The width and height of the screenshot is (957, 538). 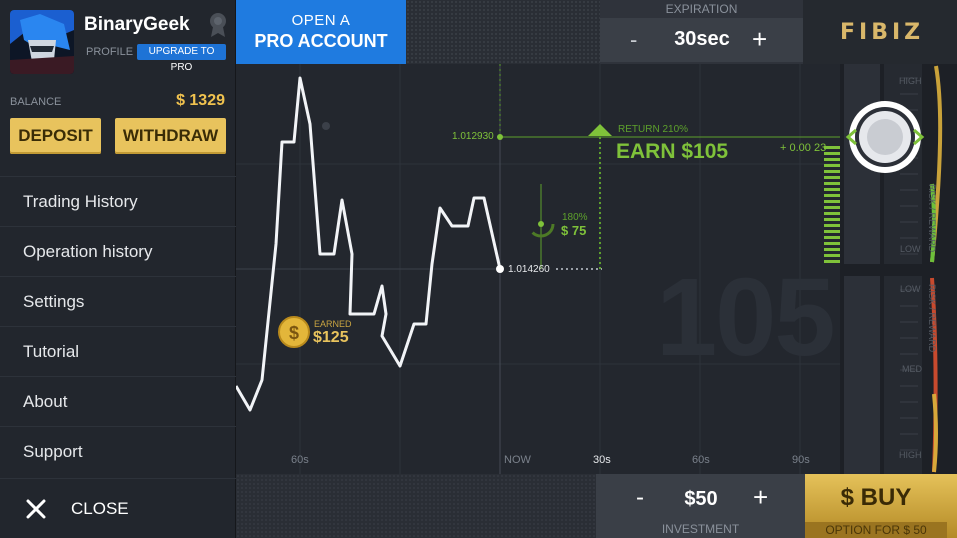 I want to click on risk-reward-label-bottom: RISK / REWARD, so click(x=932, y=318).